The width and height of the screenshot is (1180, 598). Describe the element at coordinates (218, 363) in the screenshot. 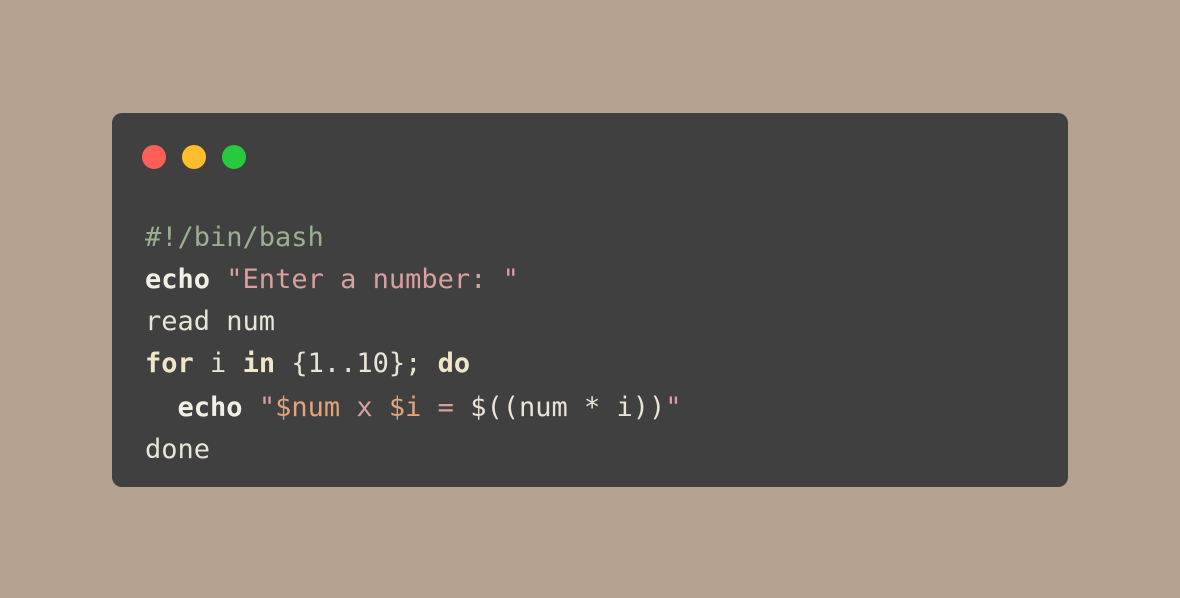

I see `code-token: i` at that location.